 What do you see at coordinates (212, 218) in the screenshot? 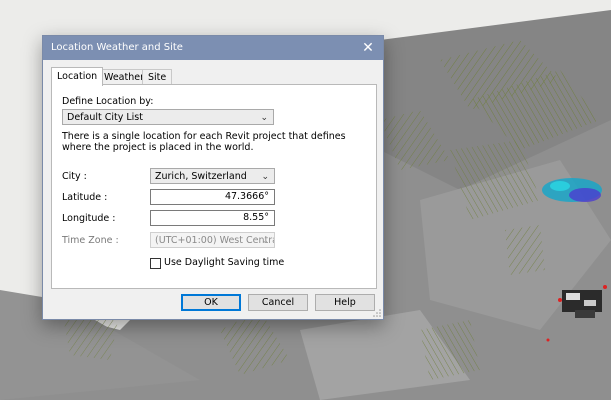
I see `longitude-field: 8.55°` at bounding box center [212, 218].